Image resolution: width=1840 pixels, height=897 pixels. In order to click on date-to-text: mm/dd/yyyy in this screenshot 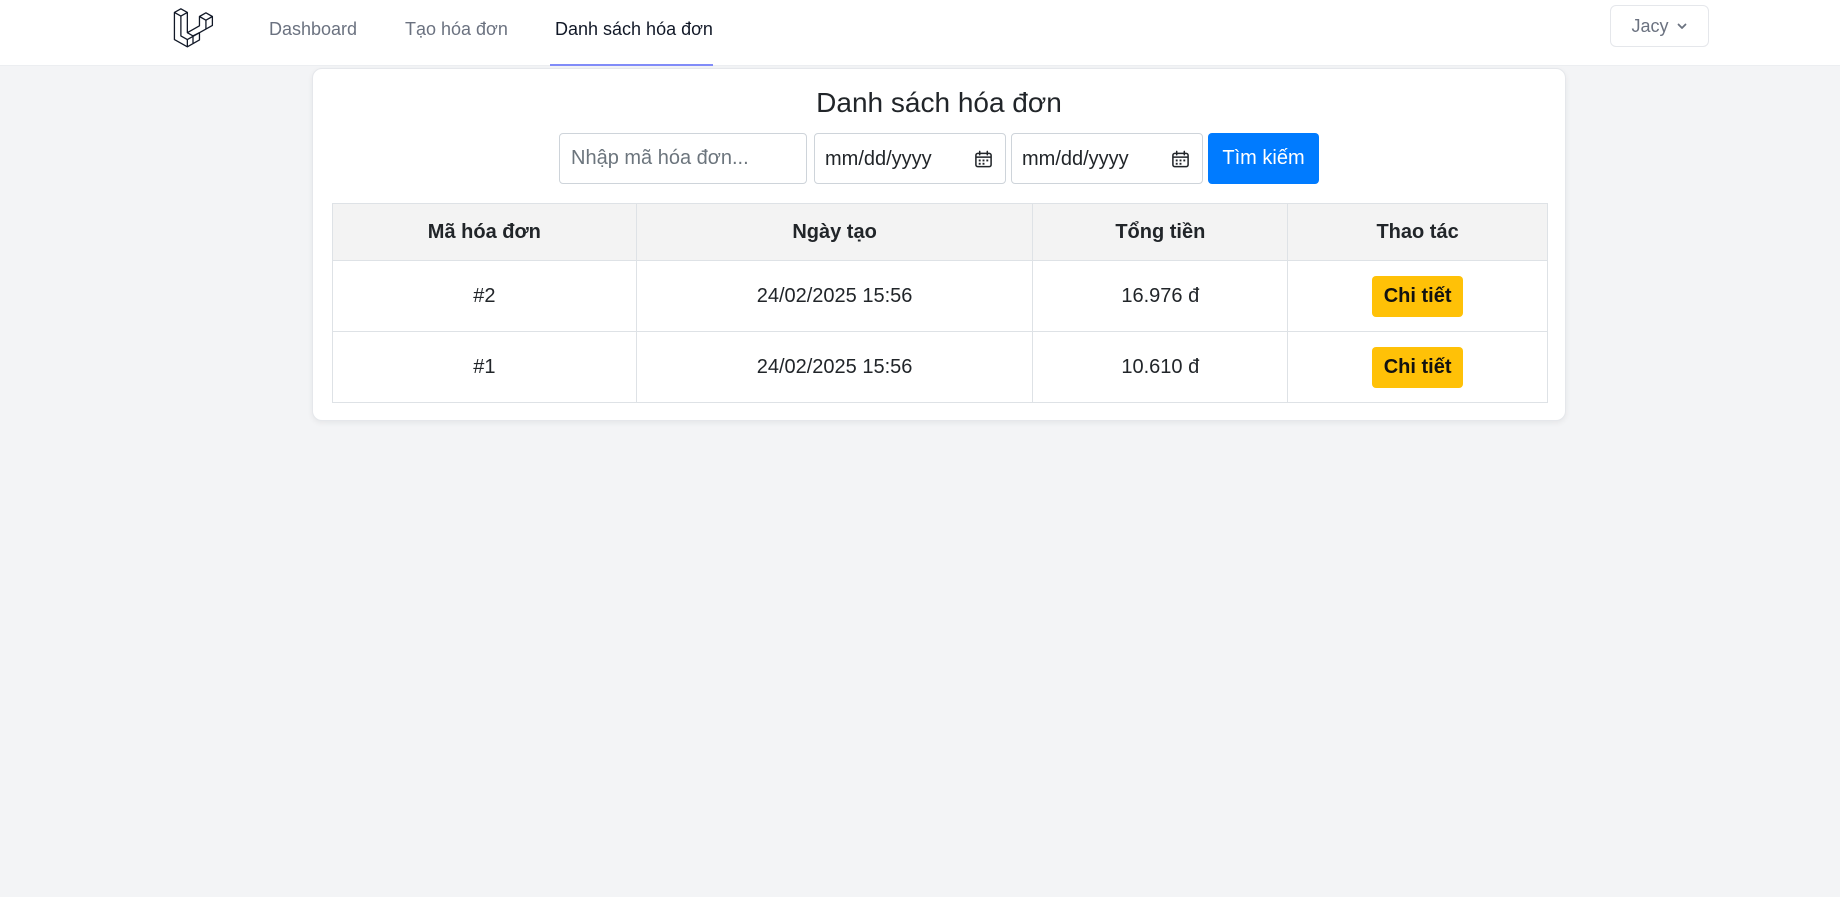, I will do `click(1075, 159)`.